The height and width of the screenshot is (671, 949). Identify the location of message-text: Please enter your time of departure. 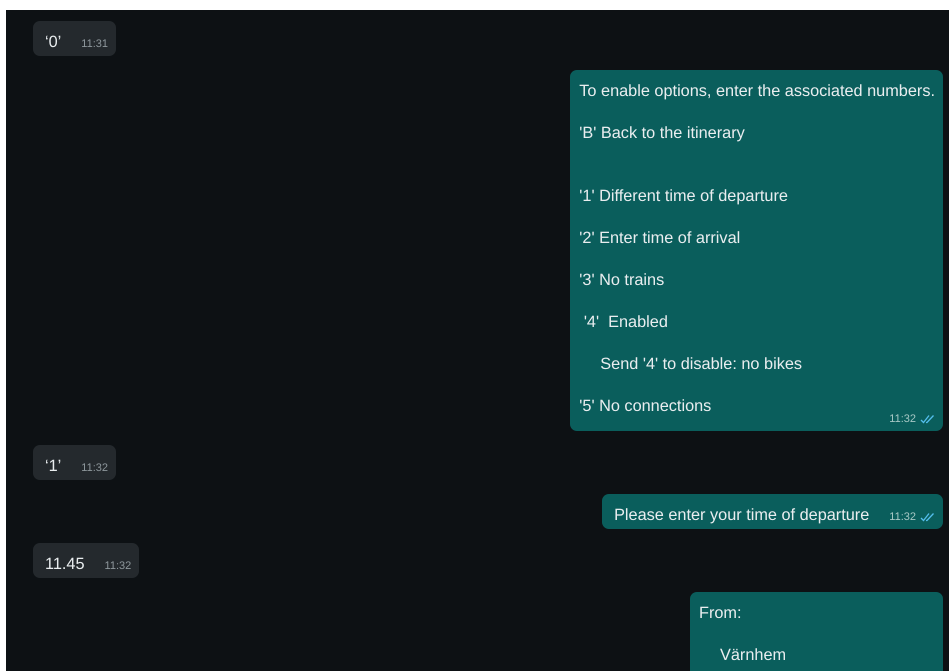
(742, 515).